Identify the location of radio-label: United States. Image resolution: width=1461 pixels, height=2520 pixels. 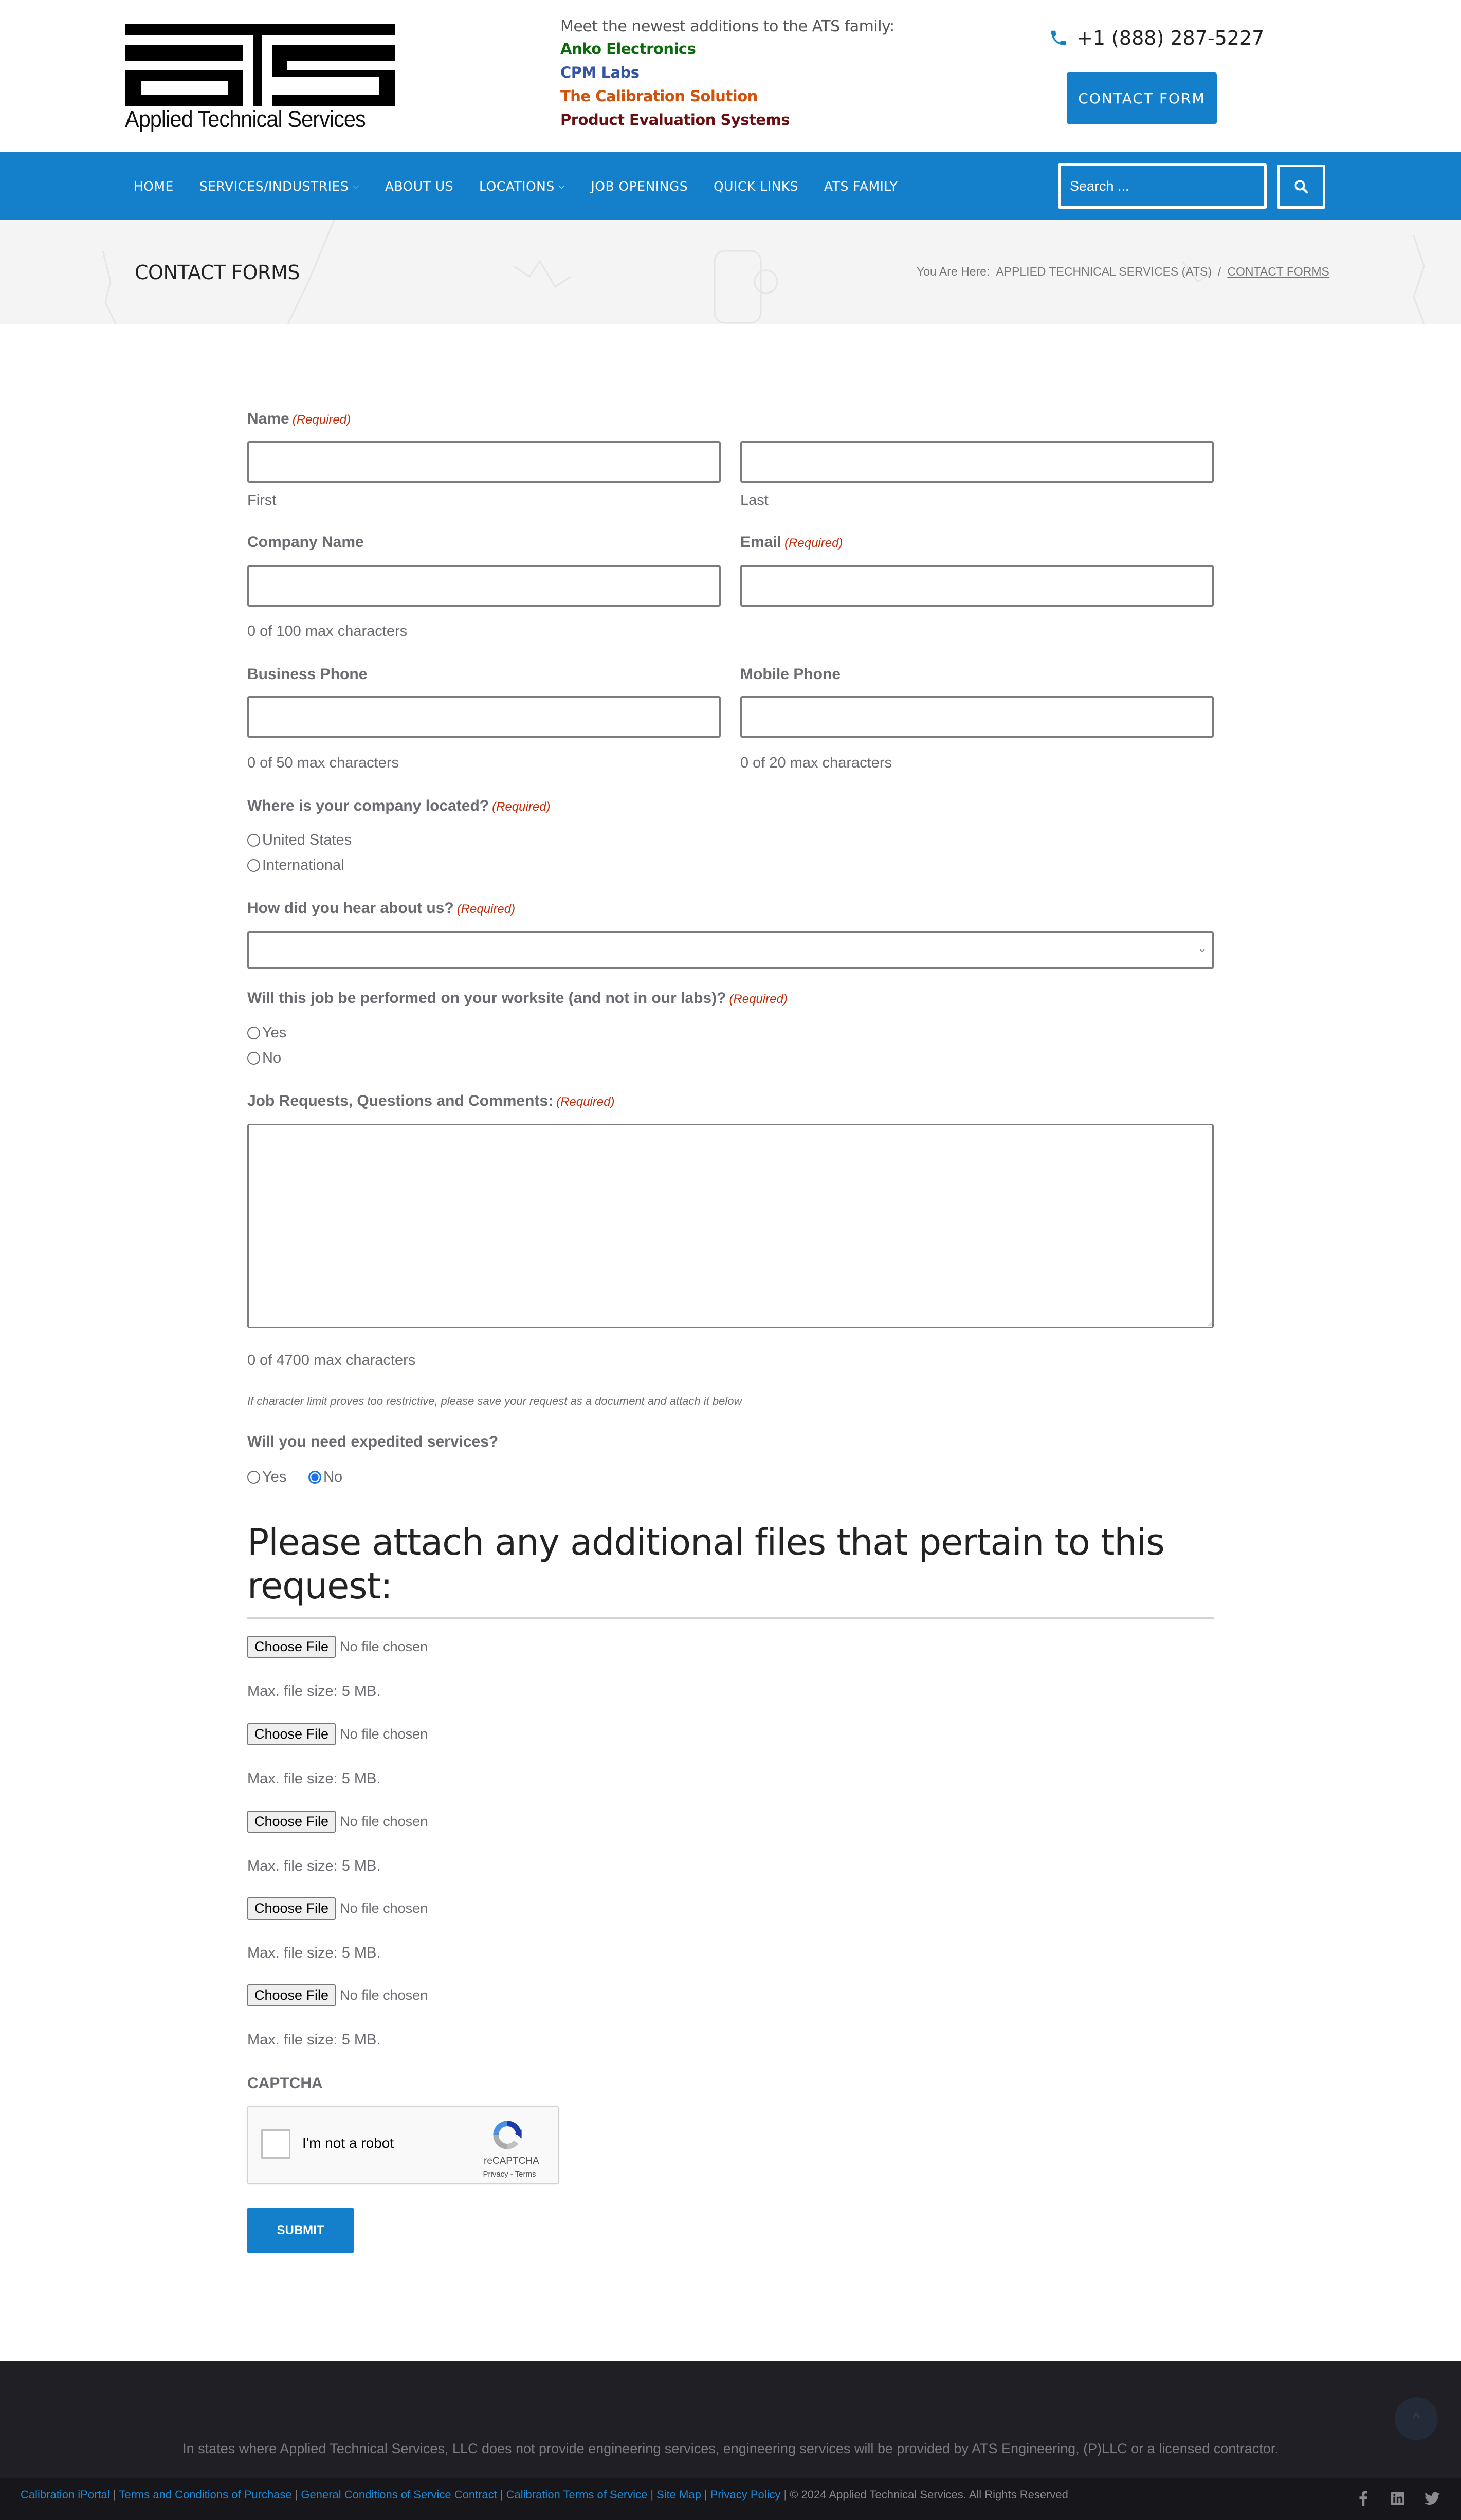
(307, 840).